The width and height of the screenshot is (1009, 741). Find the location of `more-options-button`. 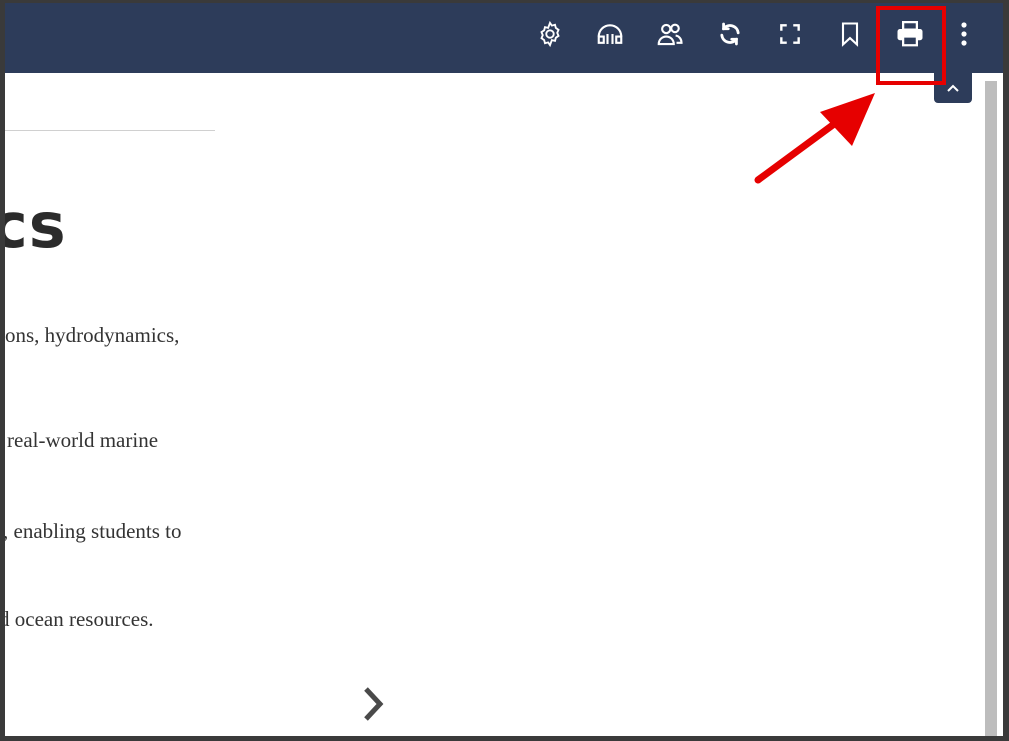

more-options-button is located at coordinates (964, 34).